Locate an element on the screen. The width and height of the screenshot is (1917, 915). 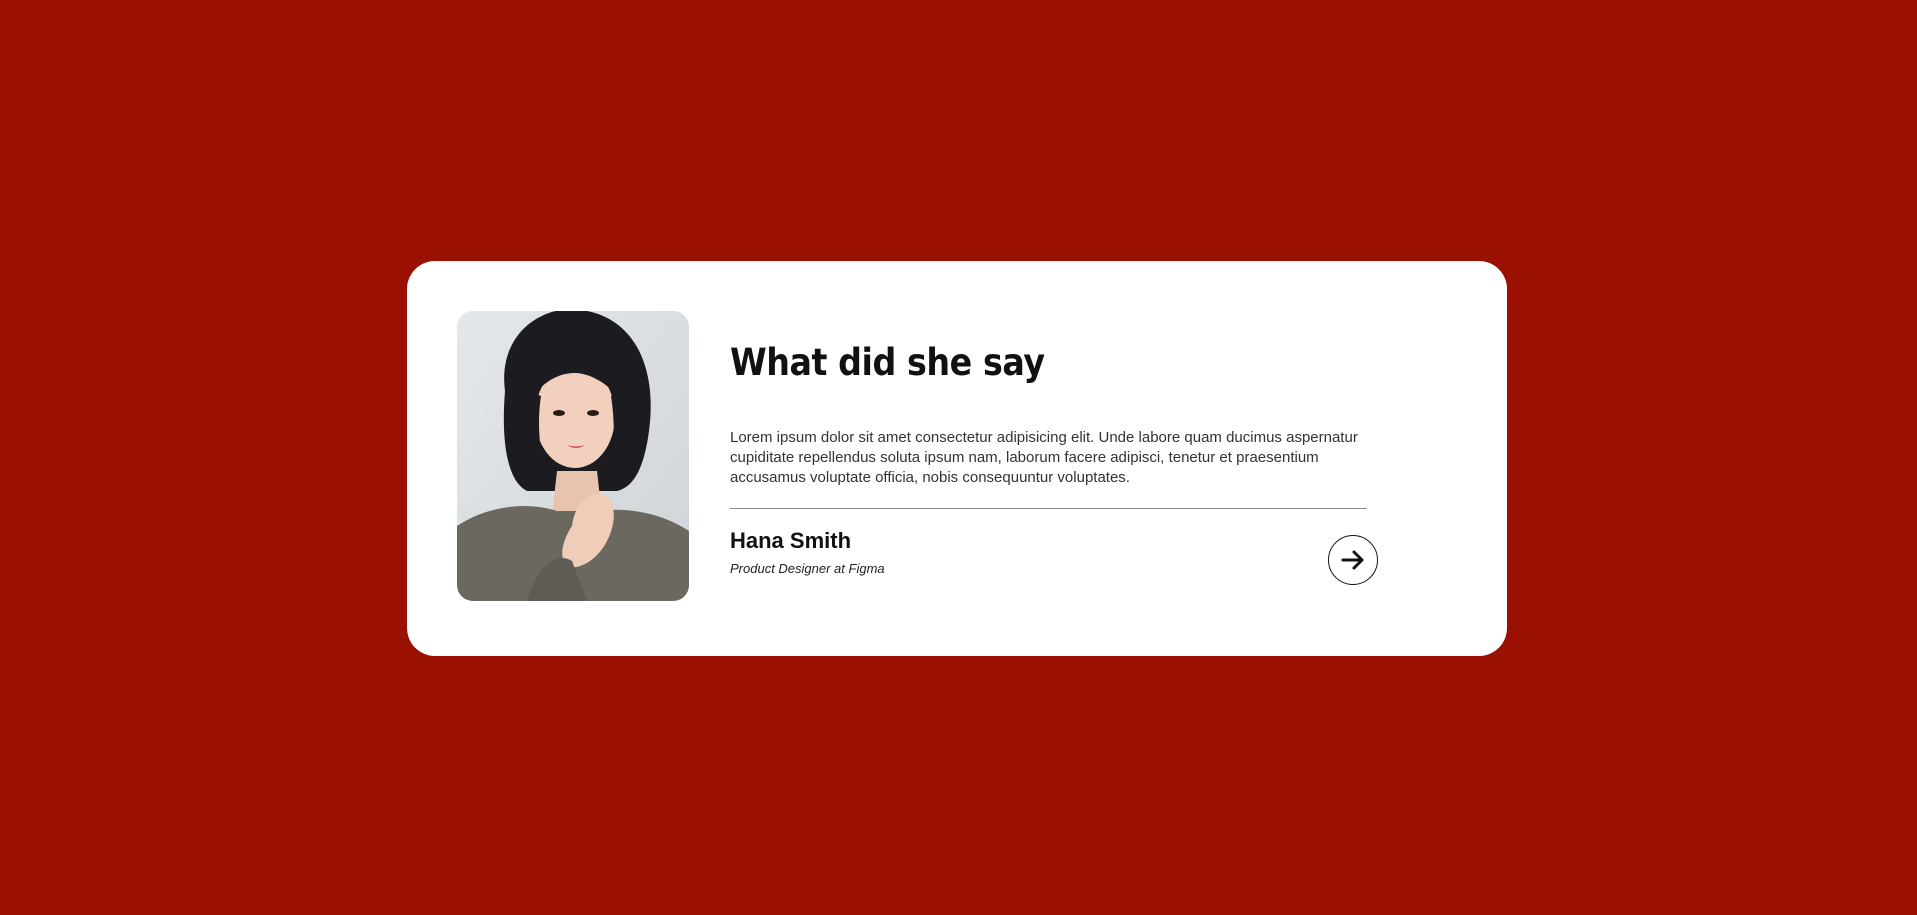
next-testimonial-button is located at coordinates (1353, 560).